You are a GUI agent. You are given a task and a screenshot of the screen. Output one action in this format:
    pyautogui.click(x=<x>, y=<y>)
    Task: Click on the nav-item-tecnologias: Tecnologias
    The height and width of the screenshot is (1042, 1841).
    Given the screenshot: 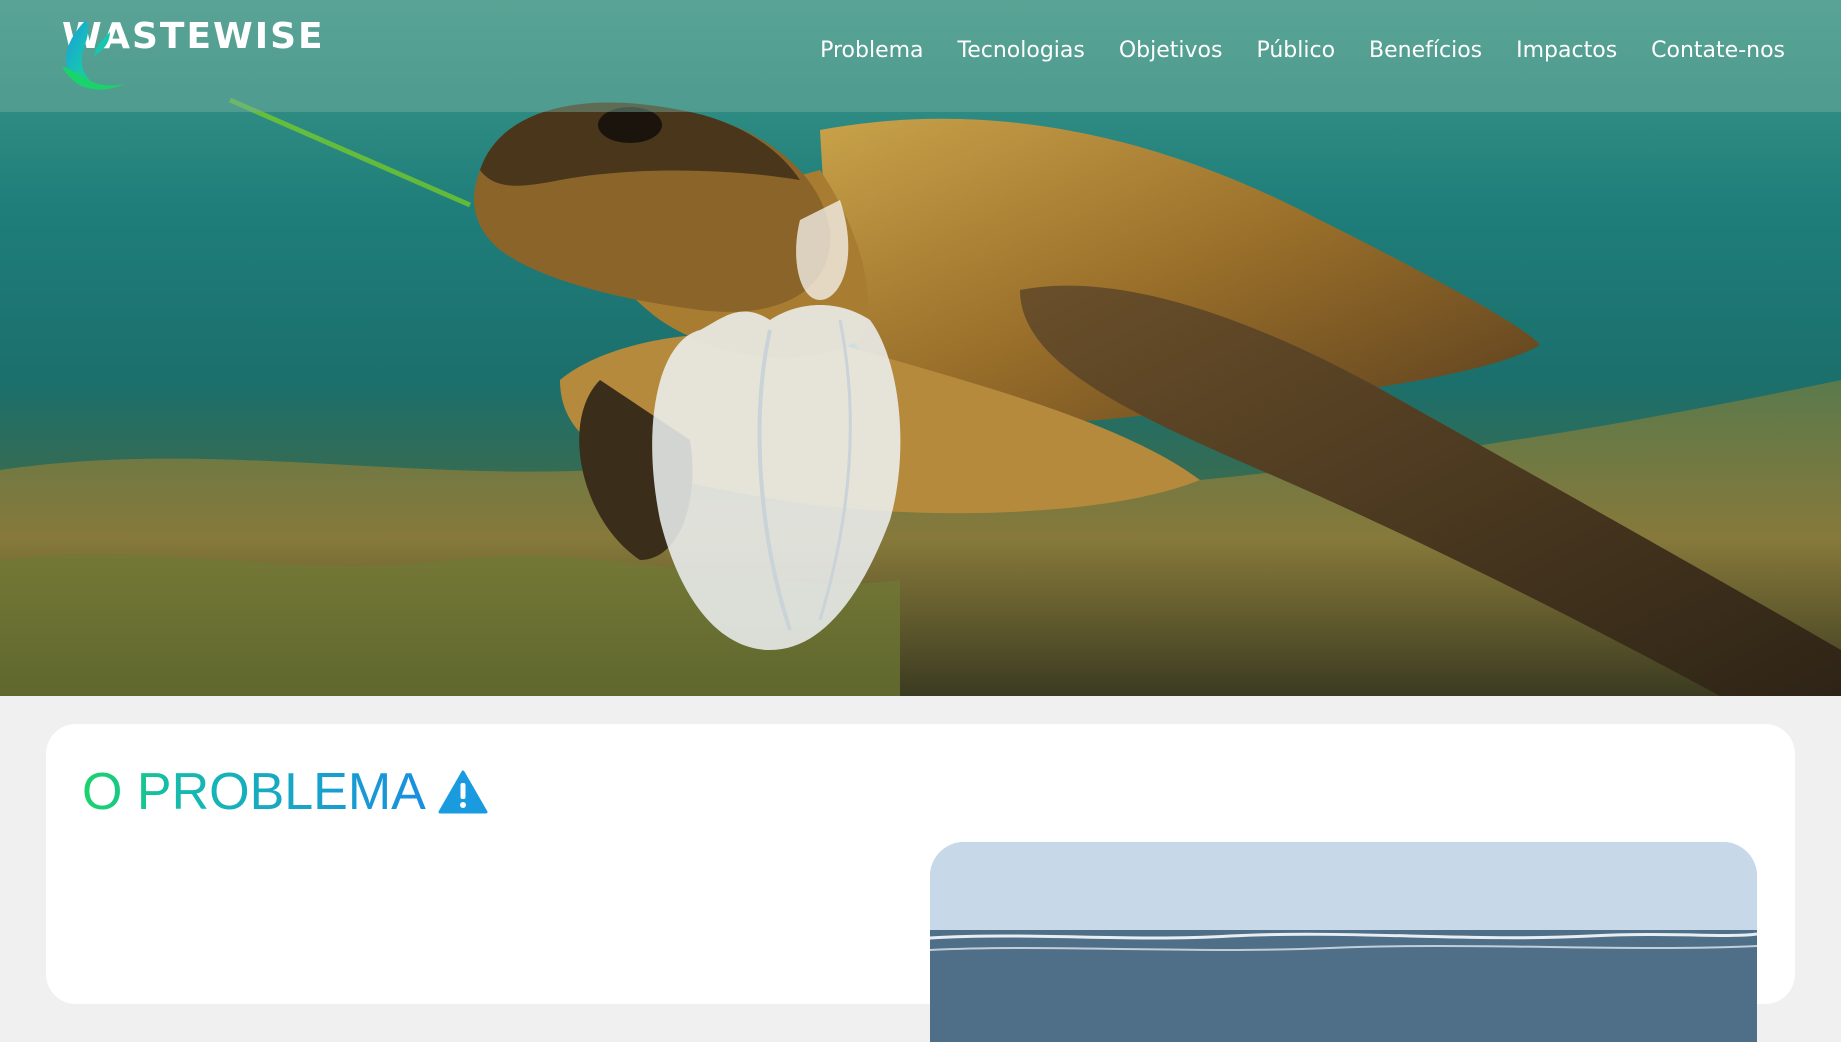 What is the action you would take?
    pyautogui.click(x=1021, y=50)
    